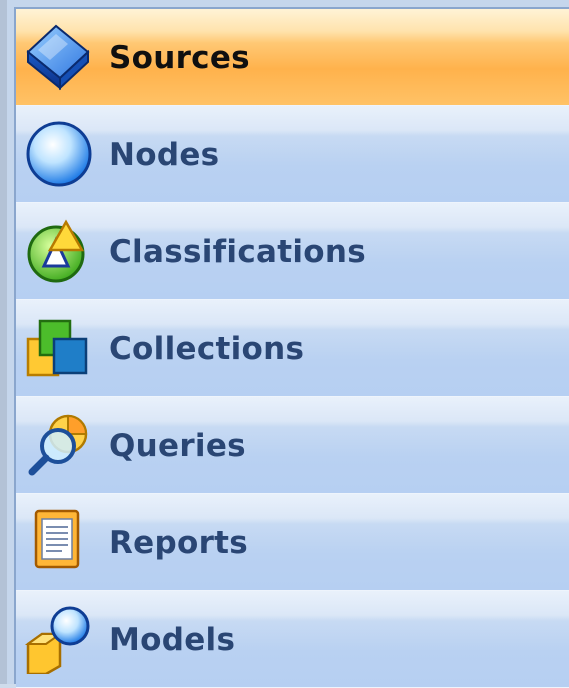 The image size is (569, 688). What do you see at coordinates (59, 542) in the screenshot?
I see `reports-icon` at bounding box center [59, 542].